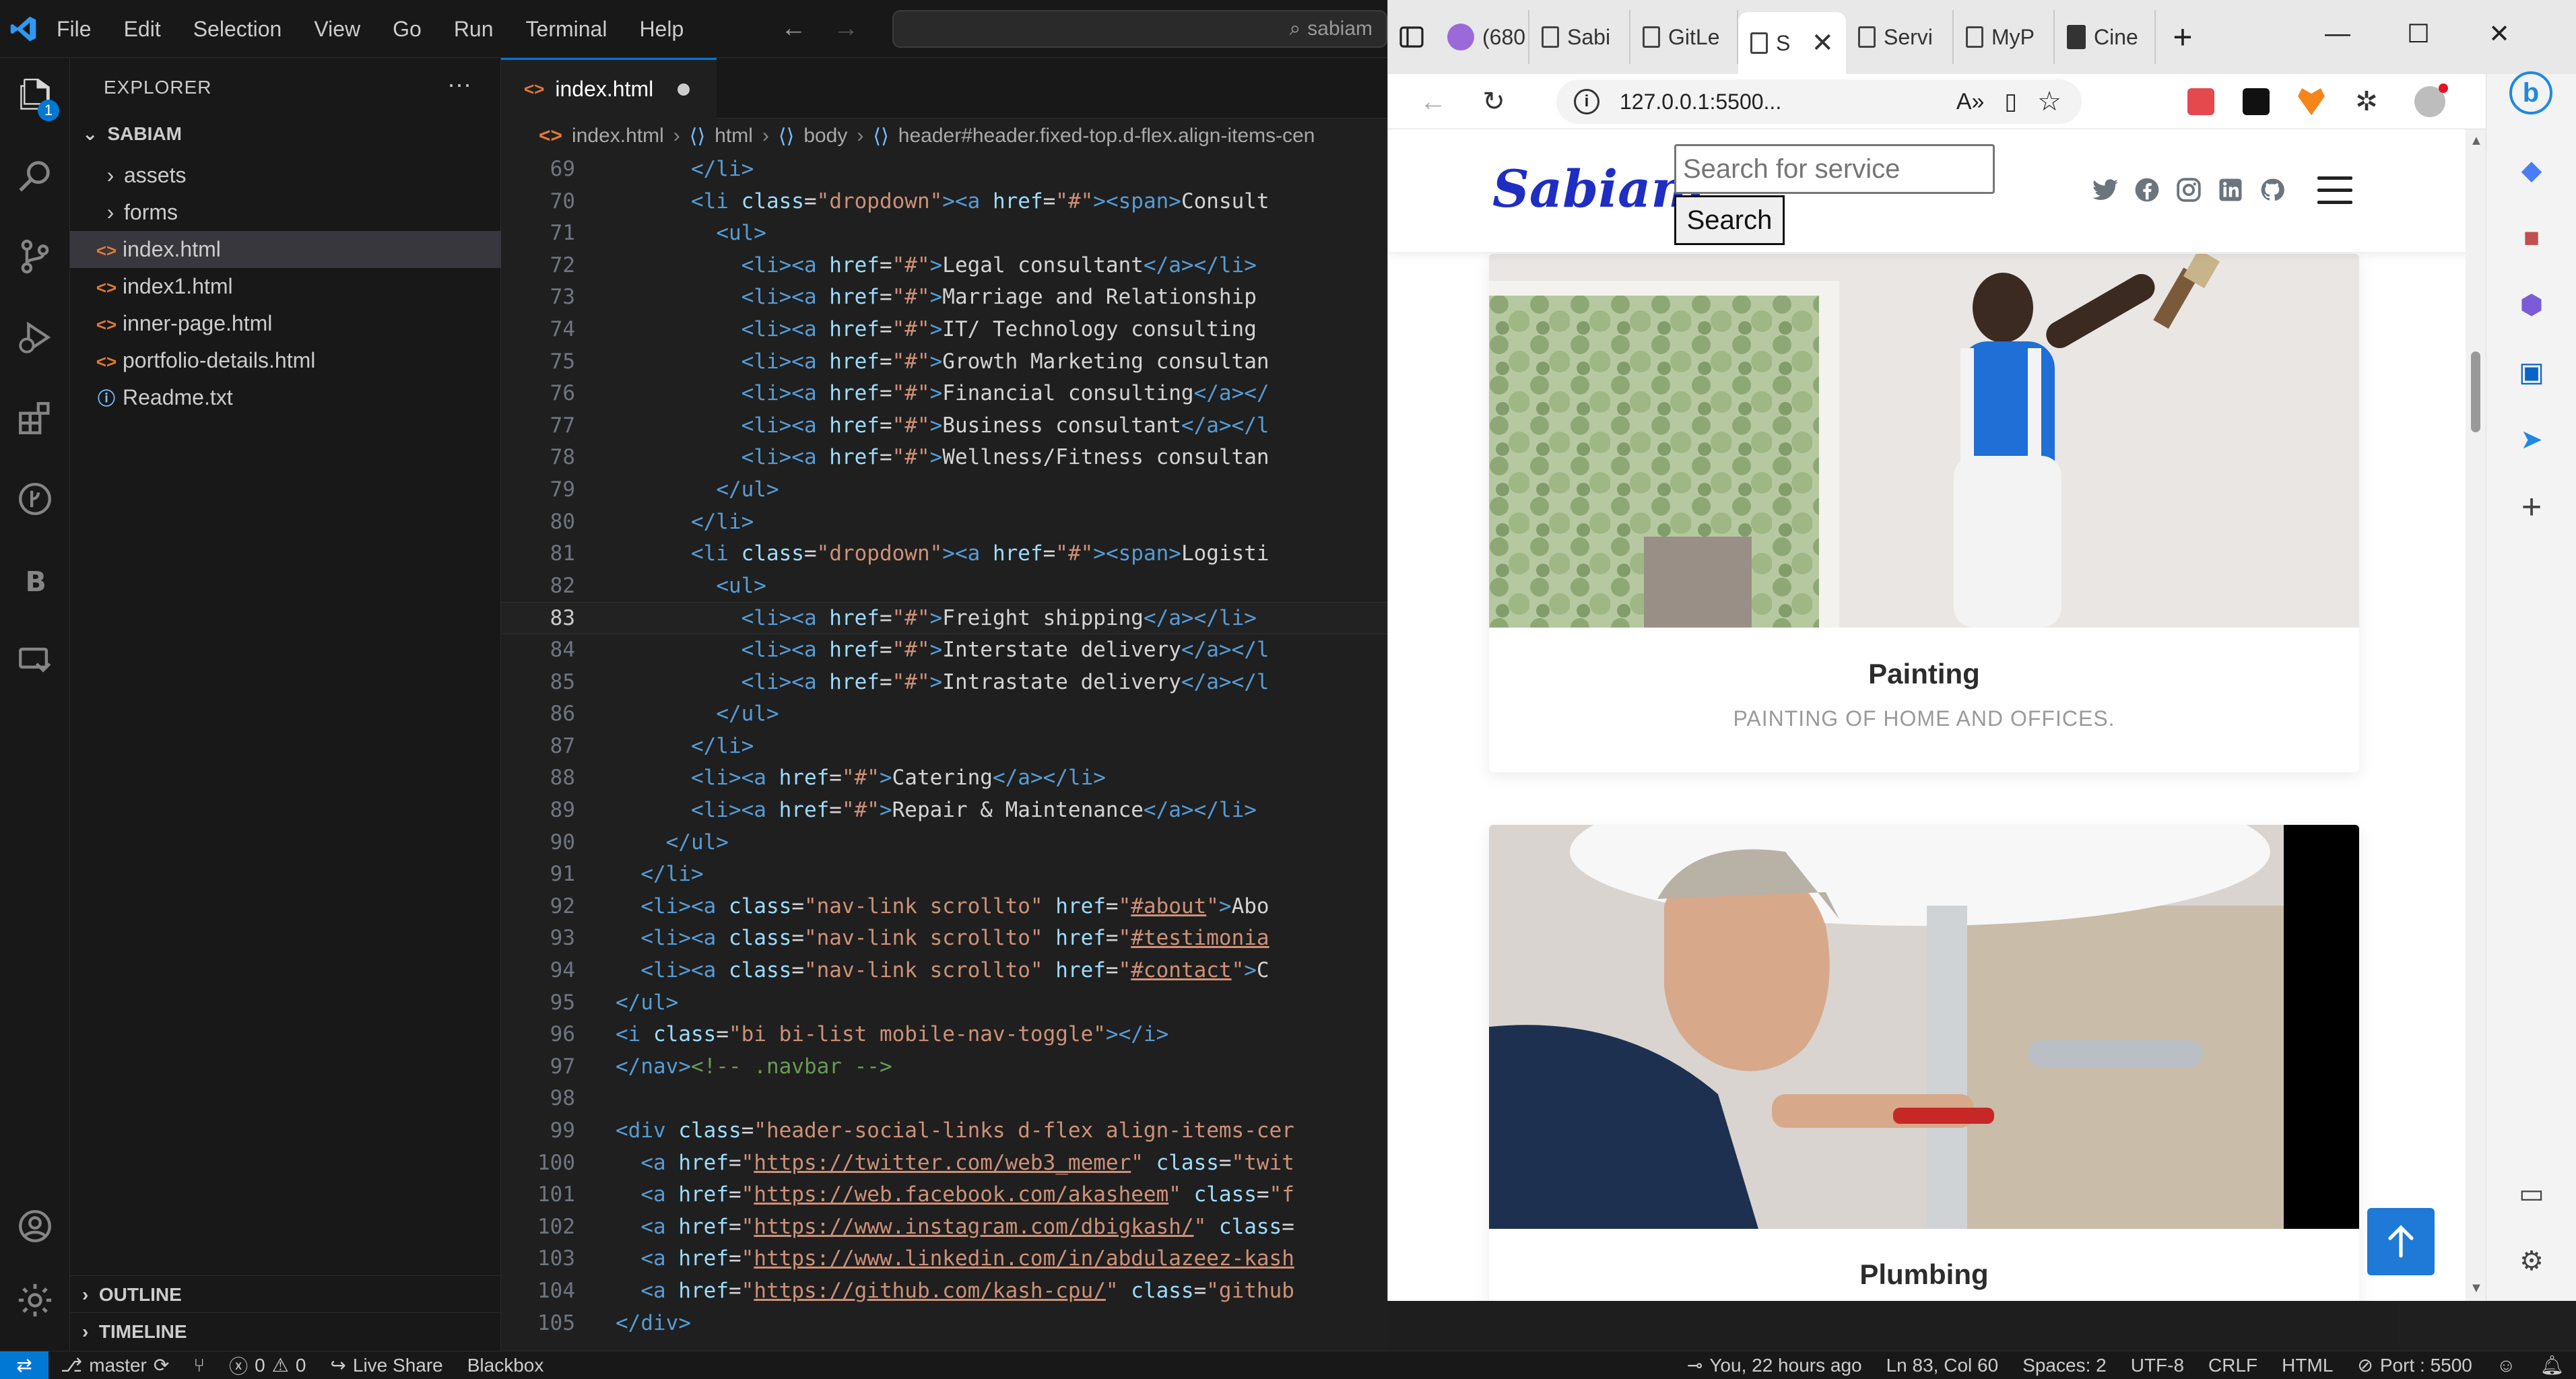 This screenshot has width=2576, height=1379. What do you see at coordinates (2230, 189) in the screenshot?
I see `linkedin-icon` at bounding box center [2230, 189].